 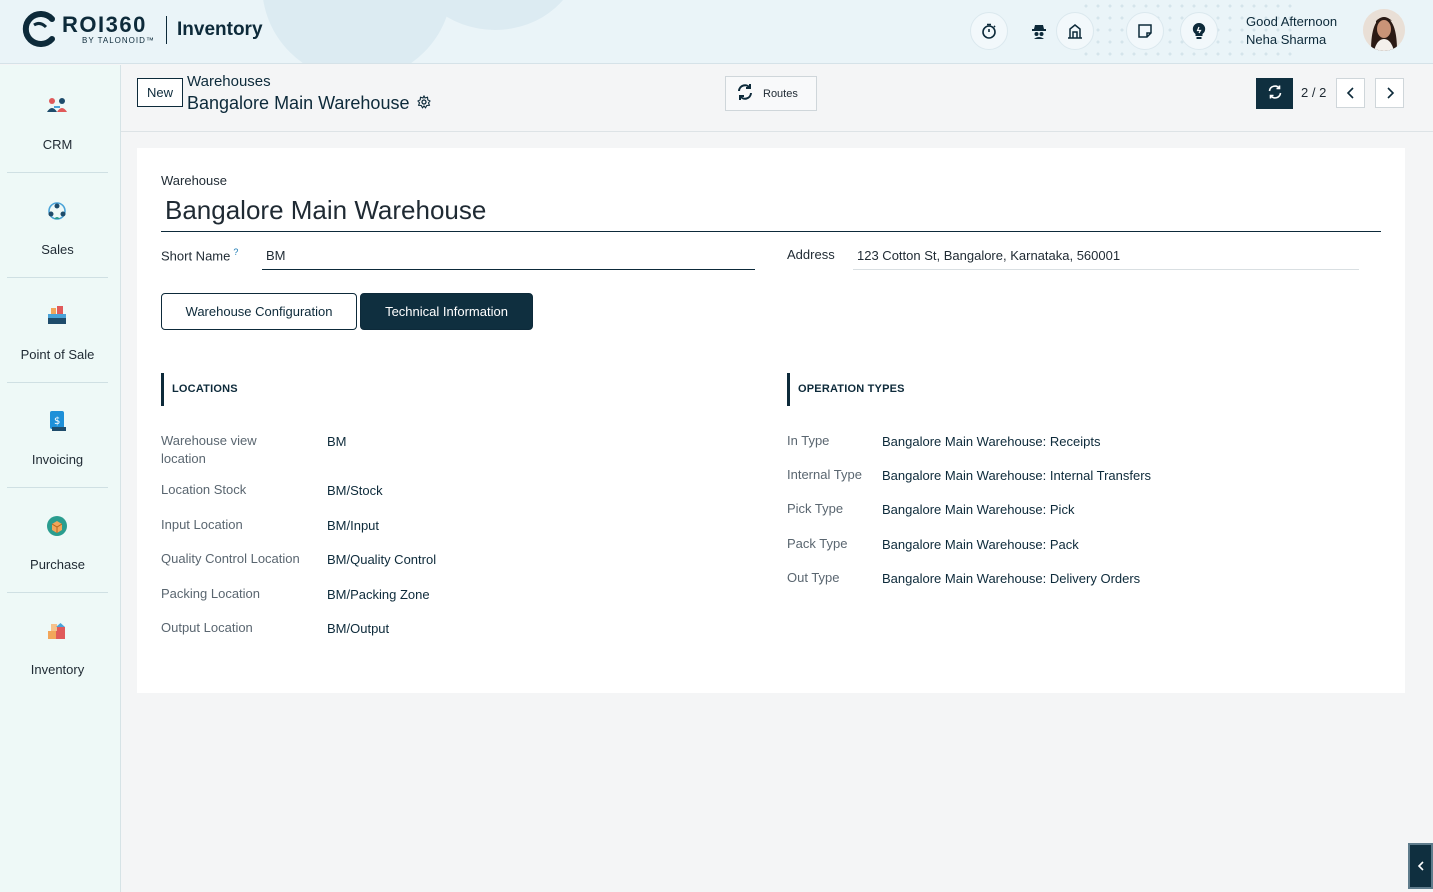 What do you see at coordinates (745, 93) in the screenshot?
I see `refresh-icon` at bounding box center [745, 93].